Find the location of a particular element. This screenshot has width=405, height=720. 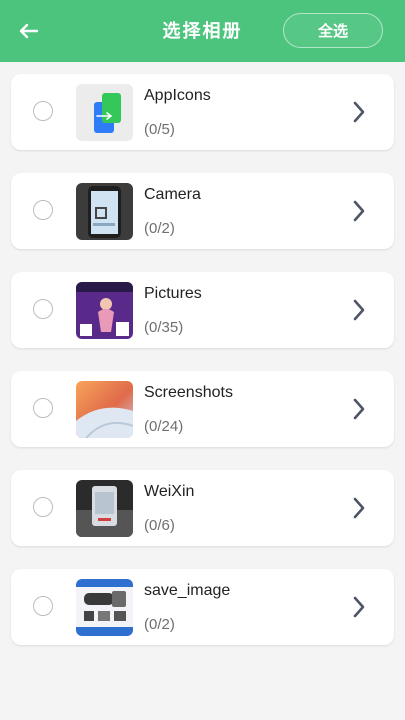

album-row-save-image: save_image (0/2) is located at coordinates (202, 607).